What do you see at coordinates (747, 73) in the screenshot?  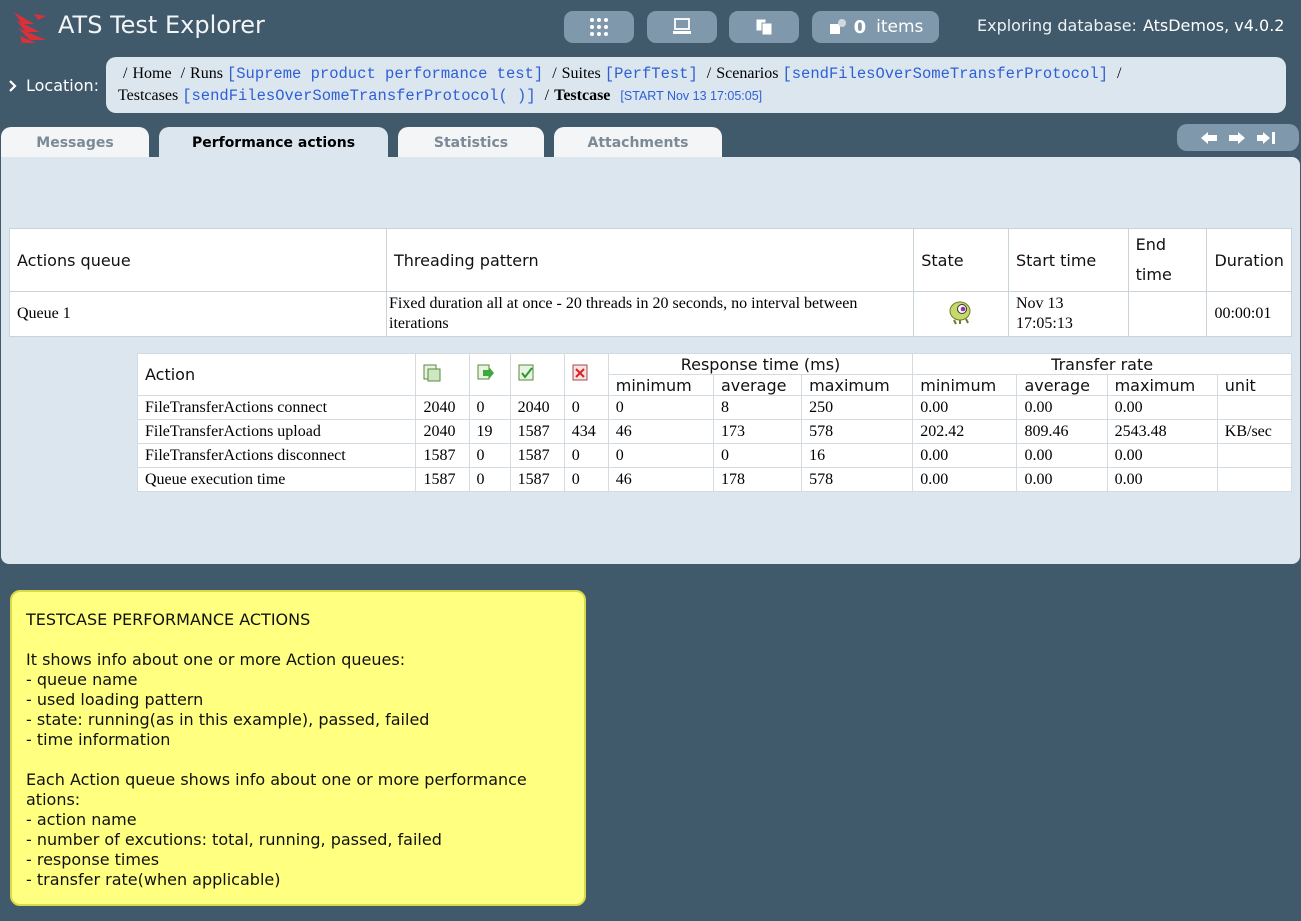 I see `crumb-scenarios: Scenarios` at bounding box center [747, 73].